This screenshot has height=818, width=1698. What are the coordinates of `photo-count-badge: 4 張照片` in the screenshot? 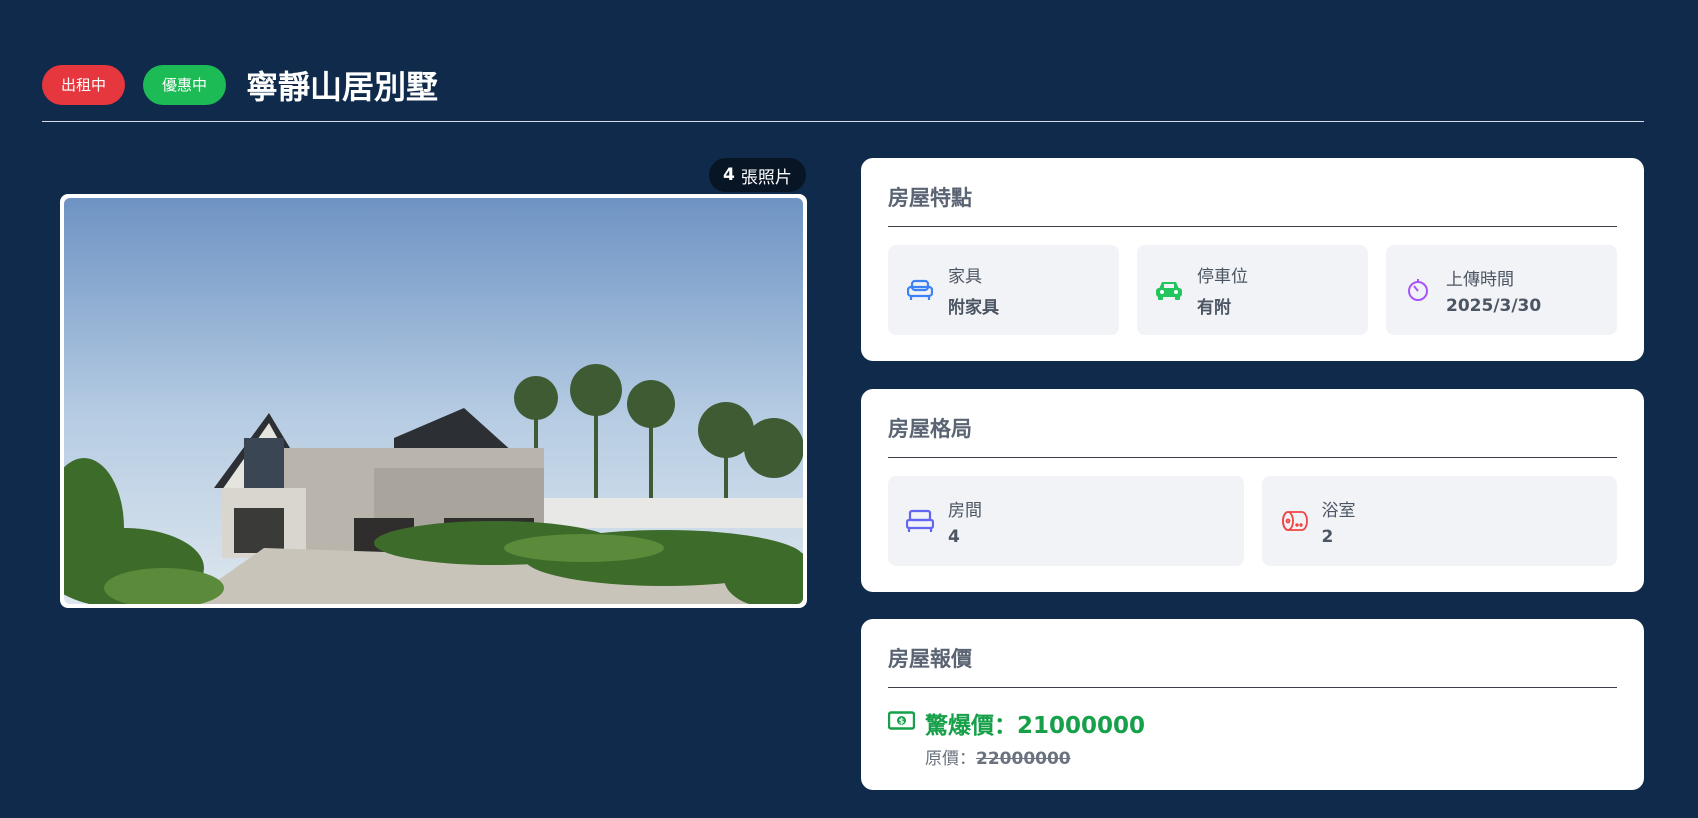 It's located at (757, 175).